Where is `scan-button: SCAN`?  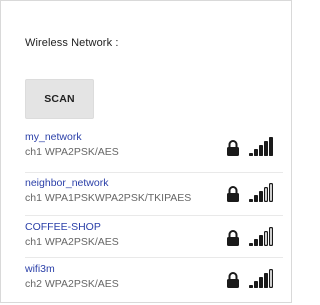 scan-button: SCAN is located at coordinates (59, 99).